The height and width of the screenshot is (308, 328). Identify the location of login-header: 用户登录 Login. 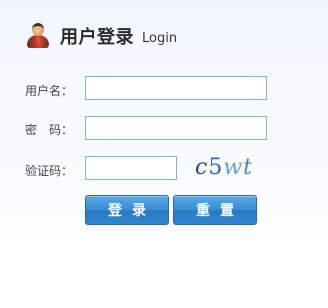
(101, 36).